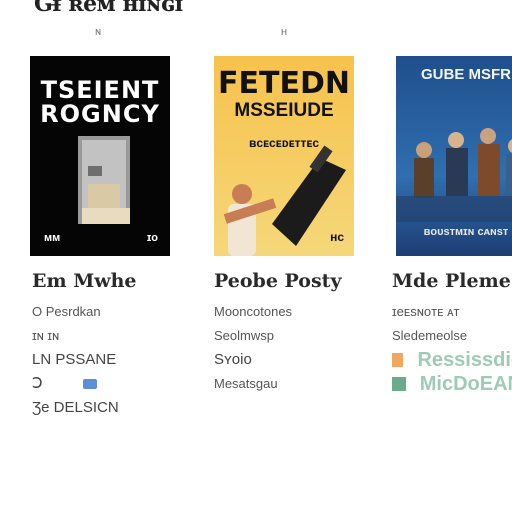 The height and width of the screenshot is (512, 512). I want to click on detail-line: Sledemeolse, so click(430, 335).